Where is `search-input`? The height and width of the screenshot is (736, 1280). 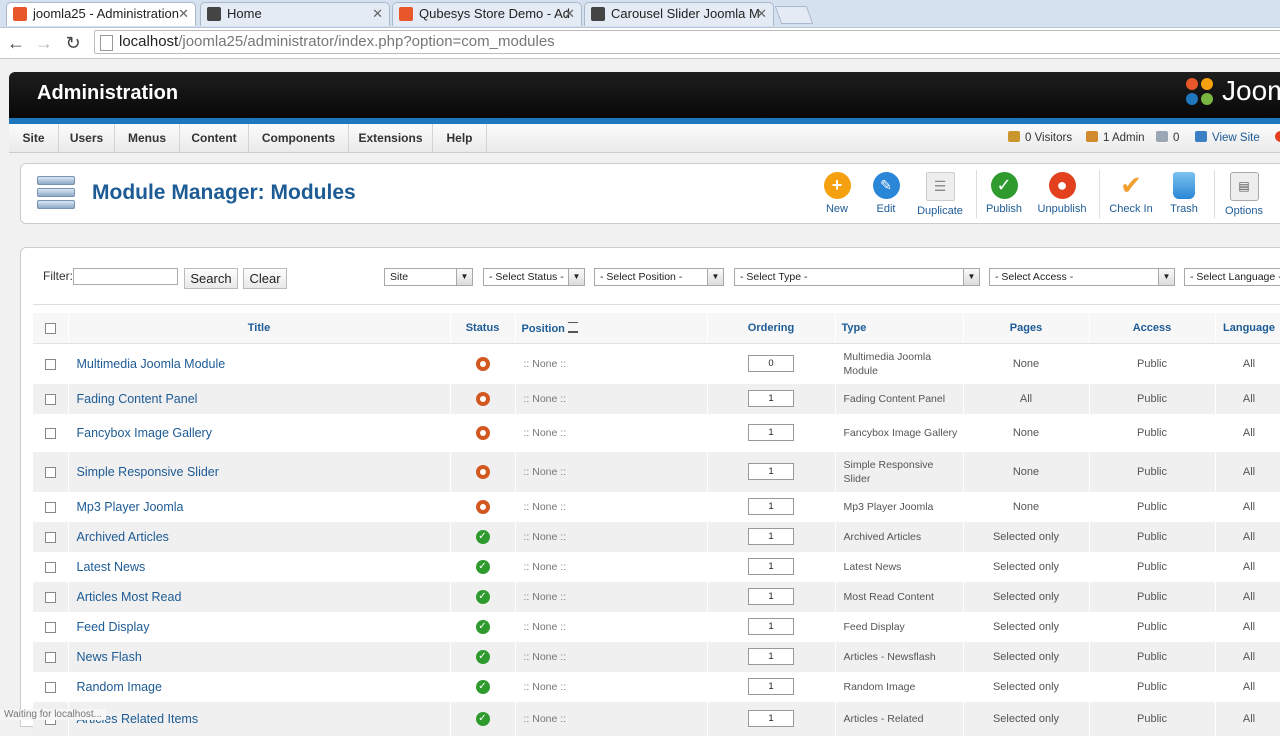 search-input is located at coordinates (125, 276).